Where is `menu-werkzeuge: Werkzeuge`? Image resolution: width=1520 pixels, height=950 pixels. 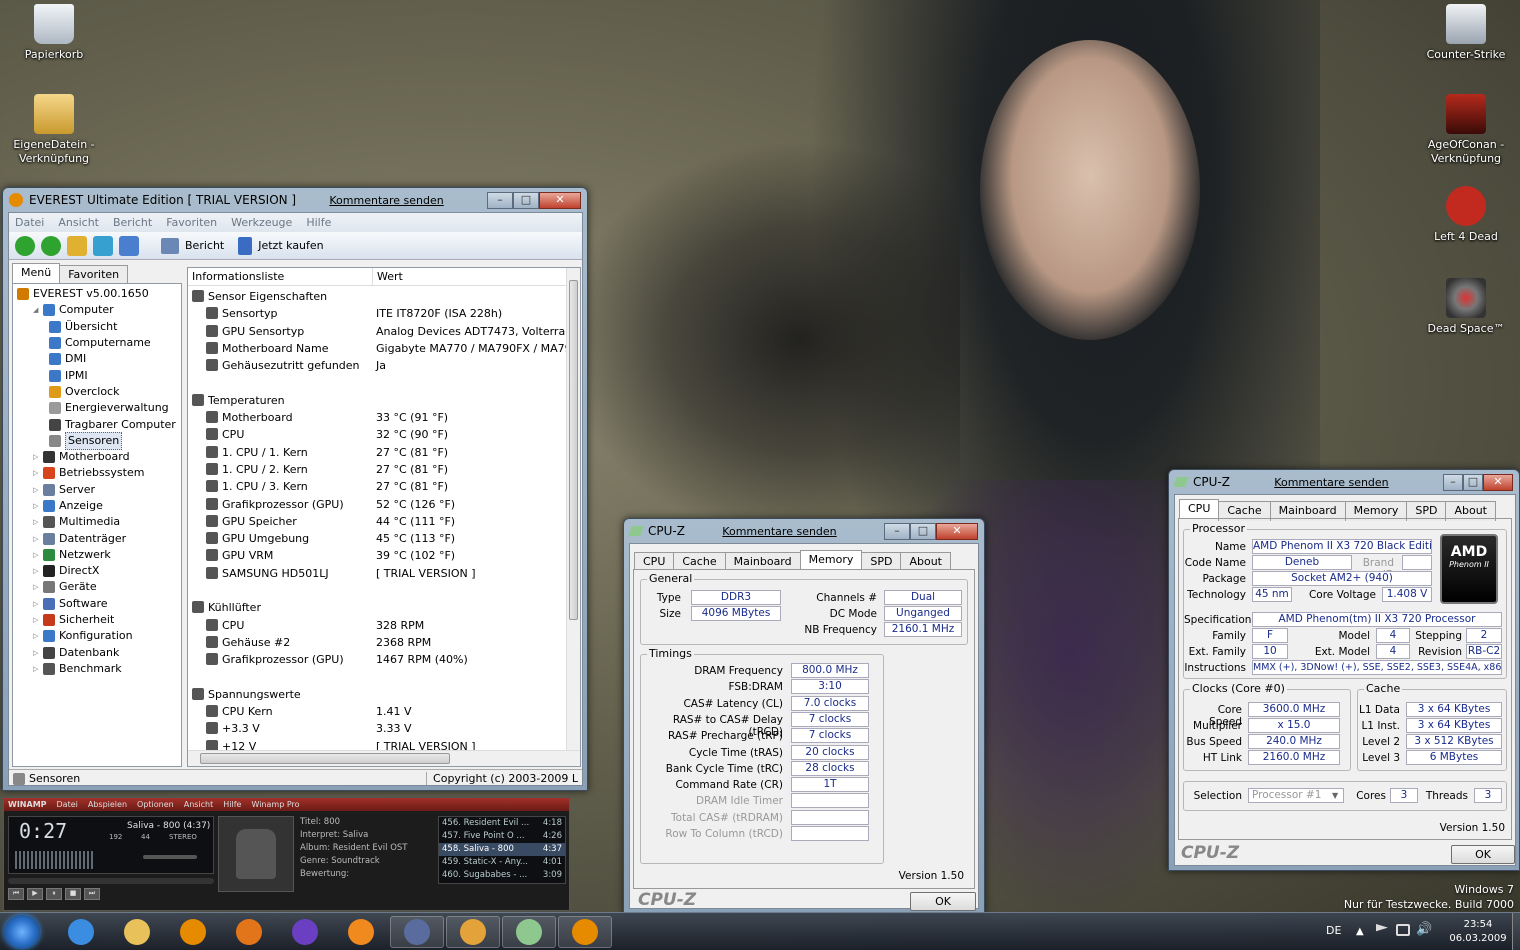 menu-werkzeuge: Werkzeuge is located at coordinates (261, 222).